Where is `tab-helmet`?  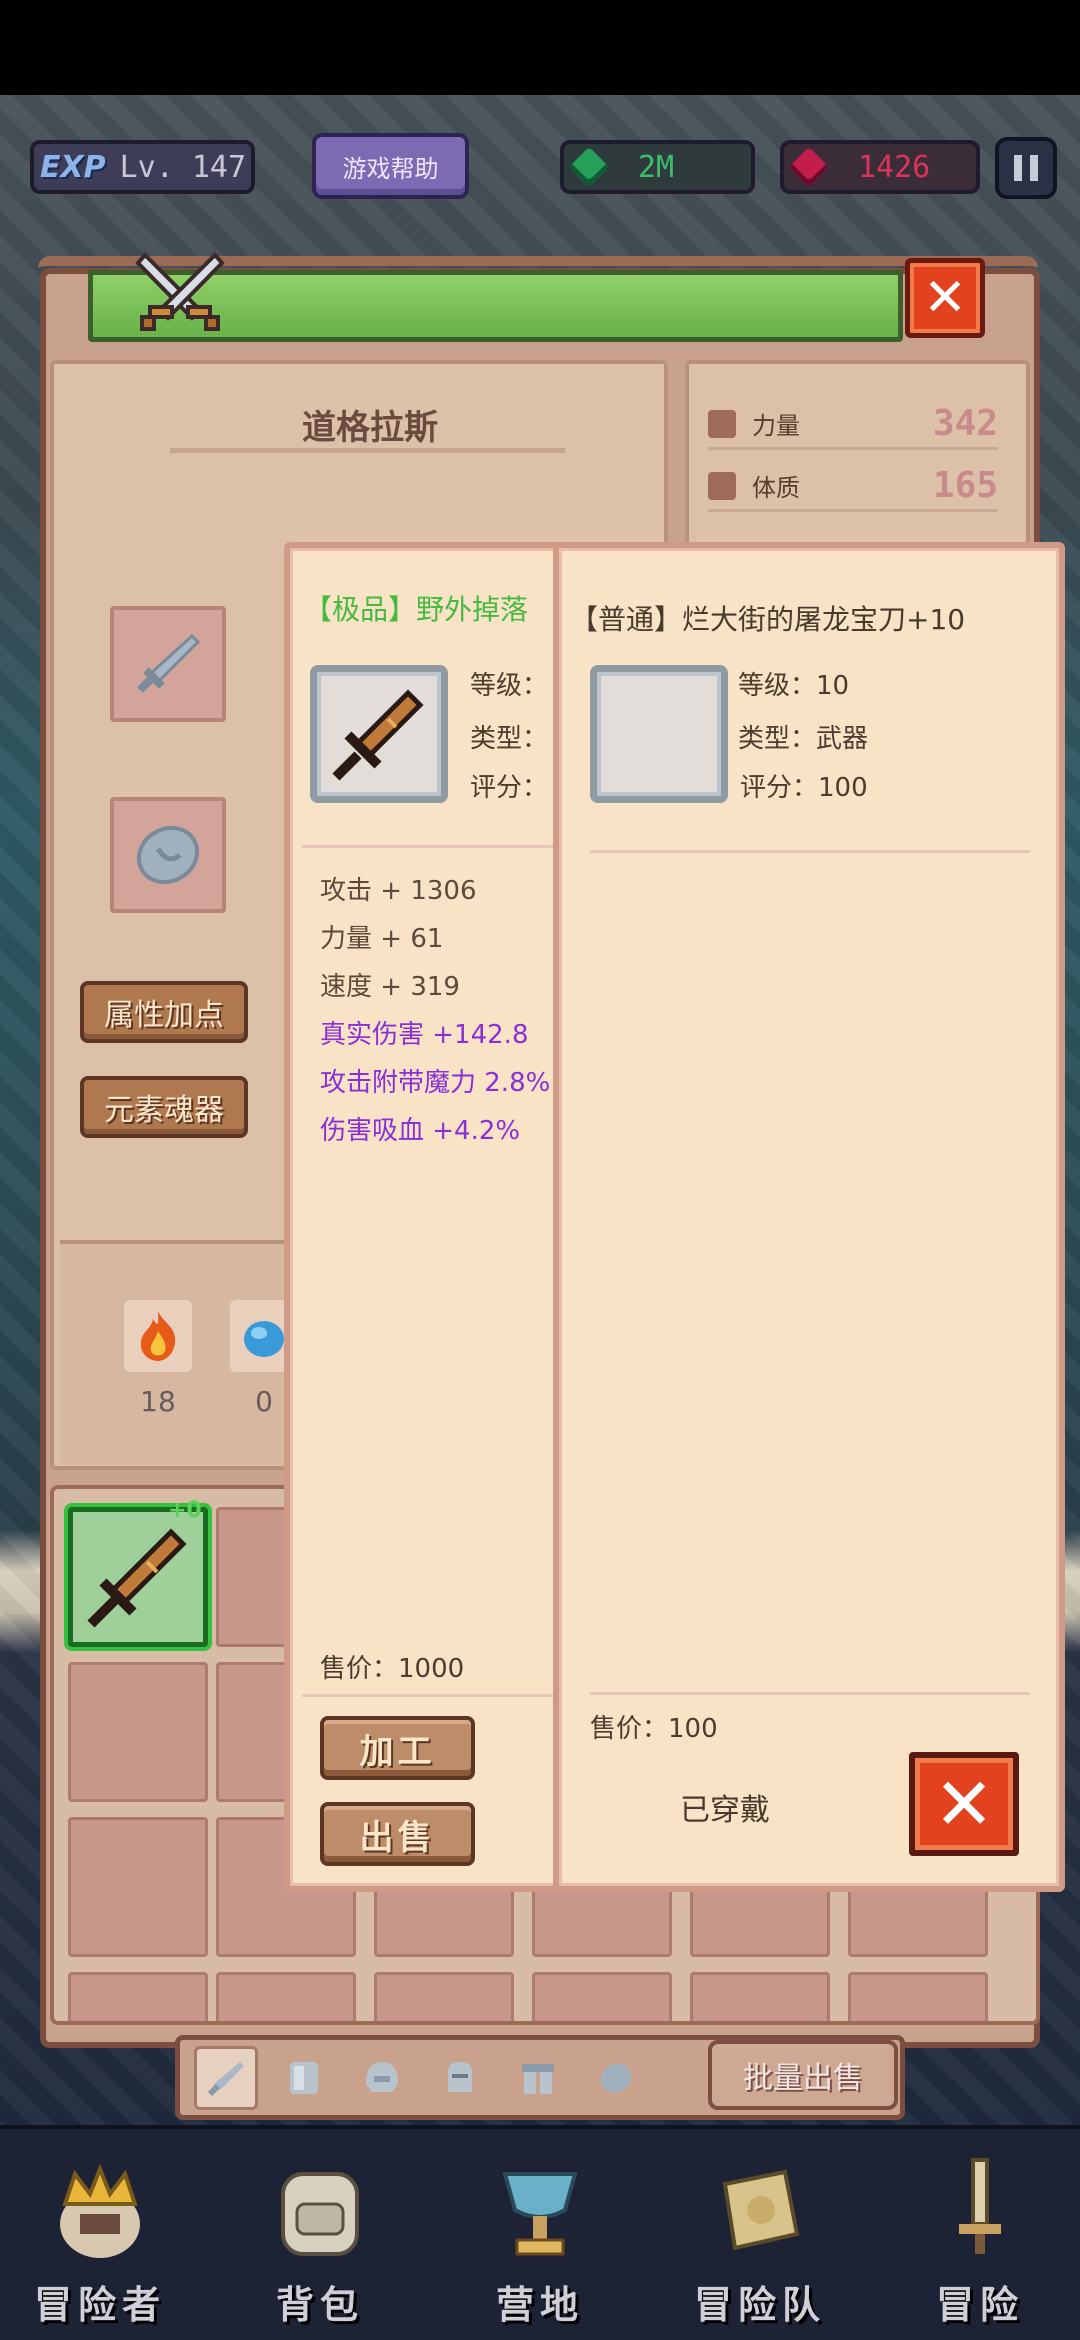
tab-helmet is located at coordinates (382, 2078).